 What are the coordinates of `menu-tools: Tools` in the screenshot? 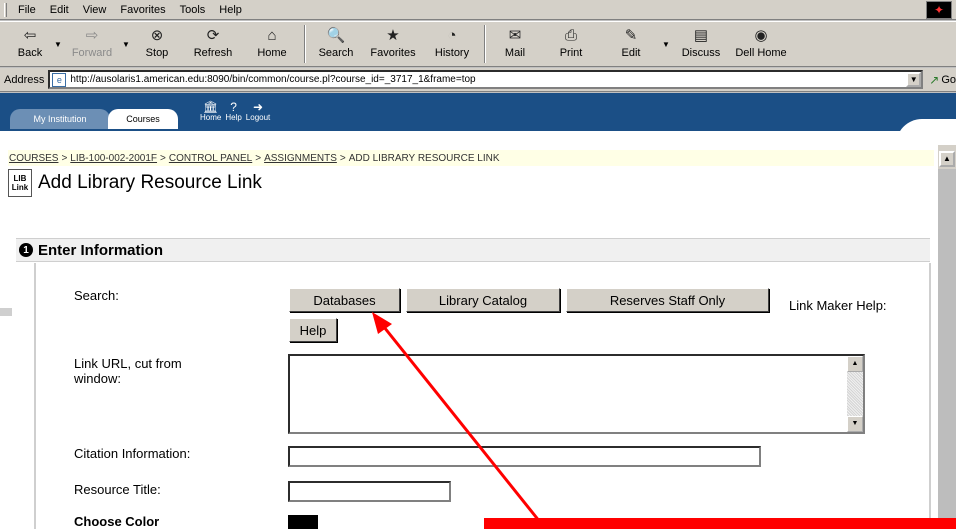 It's located at (193, 10).